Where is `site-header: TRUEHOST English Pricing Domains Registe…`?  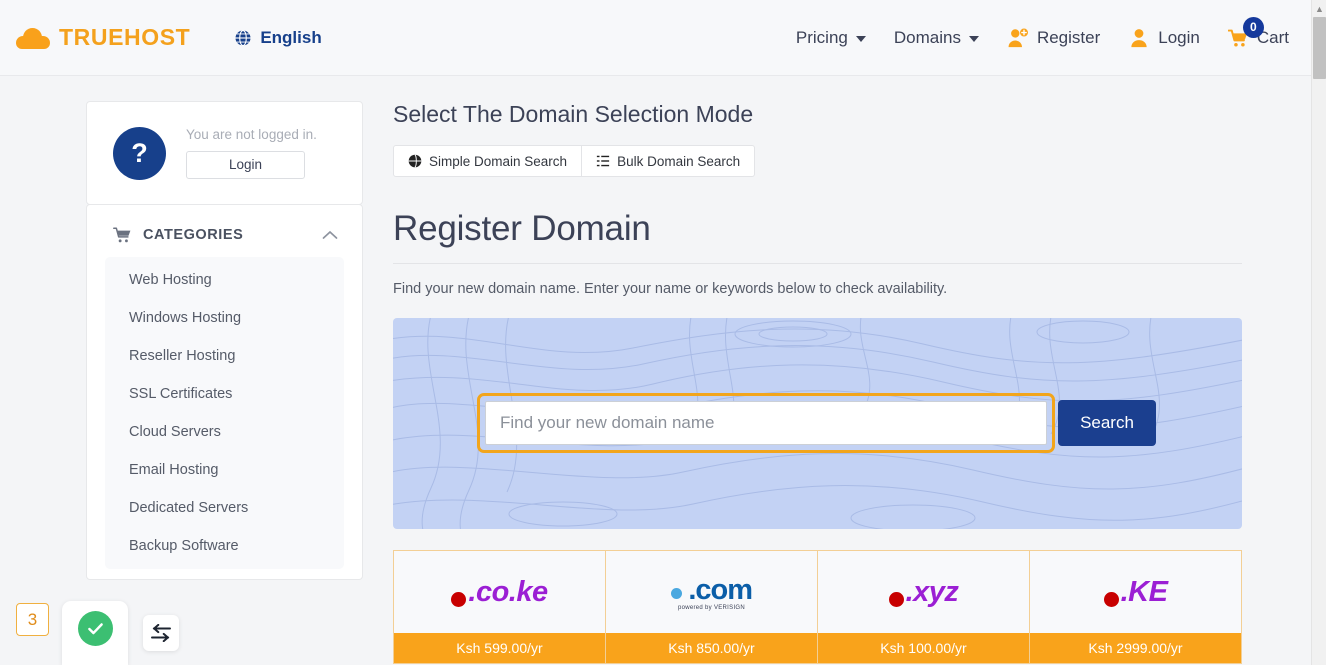
site-header: TRUEHOST English Pricing Domains Registe… is located at coordinates (655, 38).